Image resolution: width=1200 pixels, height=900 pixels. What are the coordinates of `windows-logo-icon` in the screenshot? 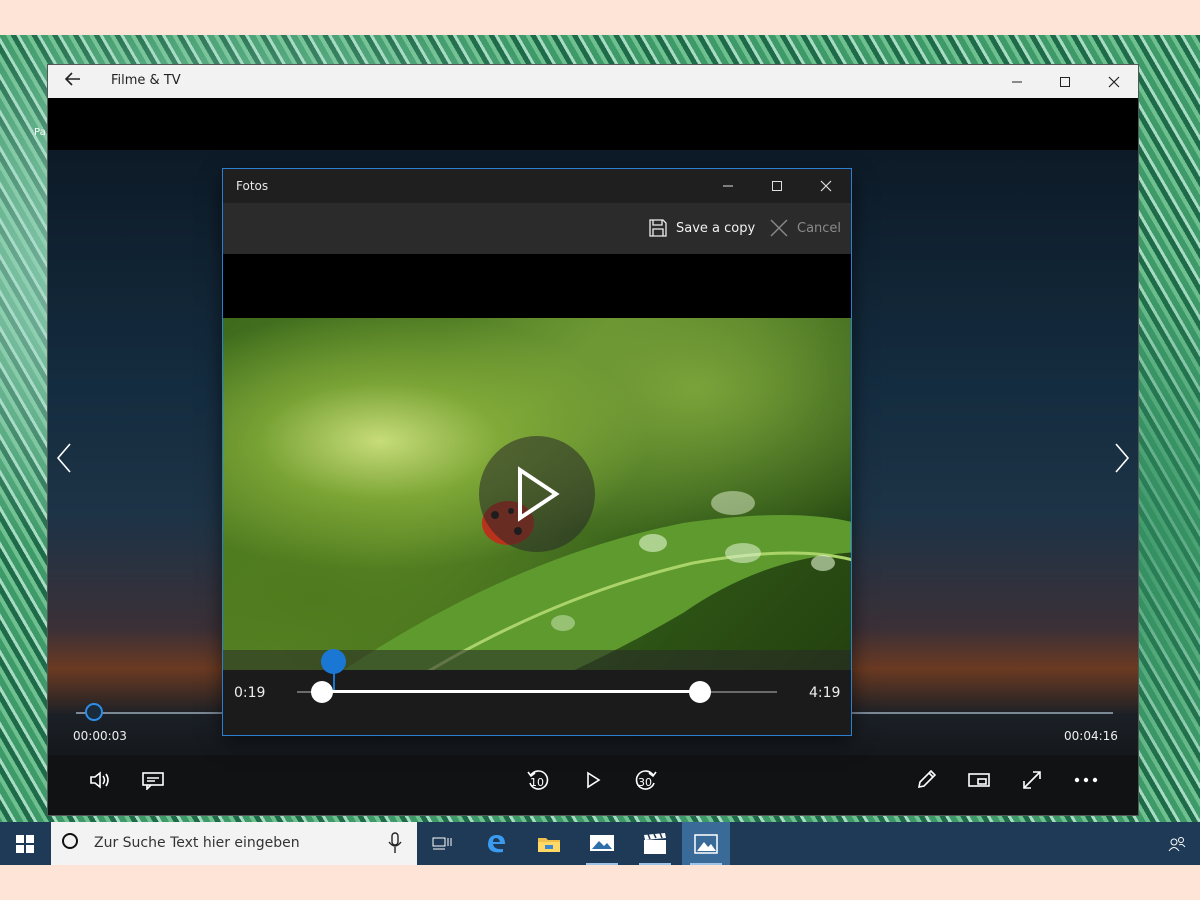 It's located at (25, 843).